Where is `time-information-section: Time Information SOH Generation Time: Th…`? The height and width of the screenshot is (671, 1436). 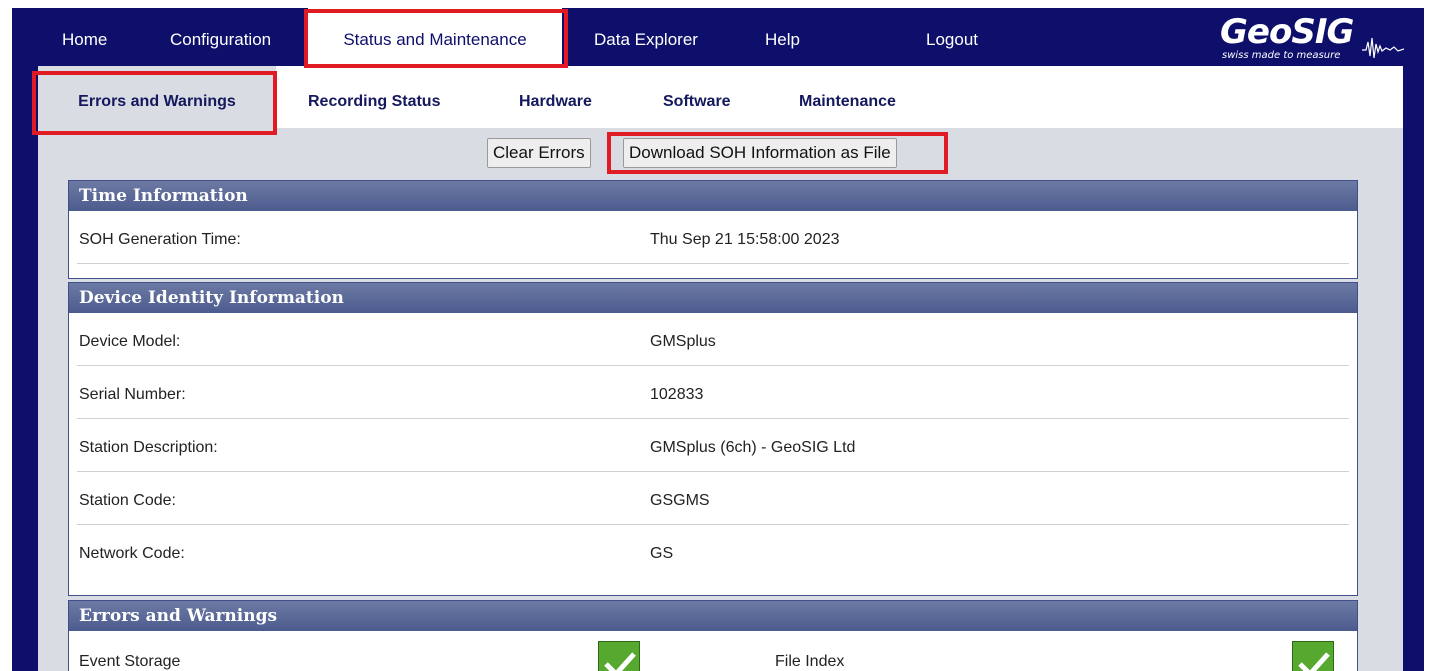
time-information-section: Time Information SOH Generation Time: Th… is located at coordinates (713, 229).